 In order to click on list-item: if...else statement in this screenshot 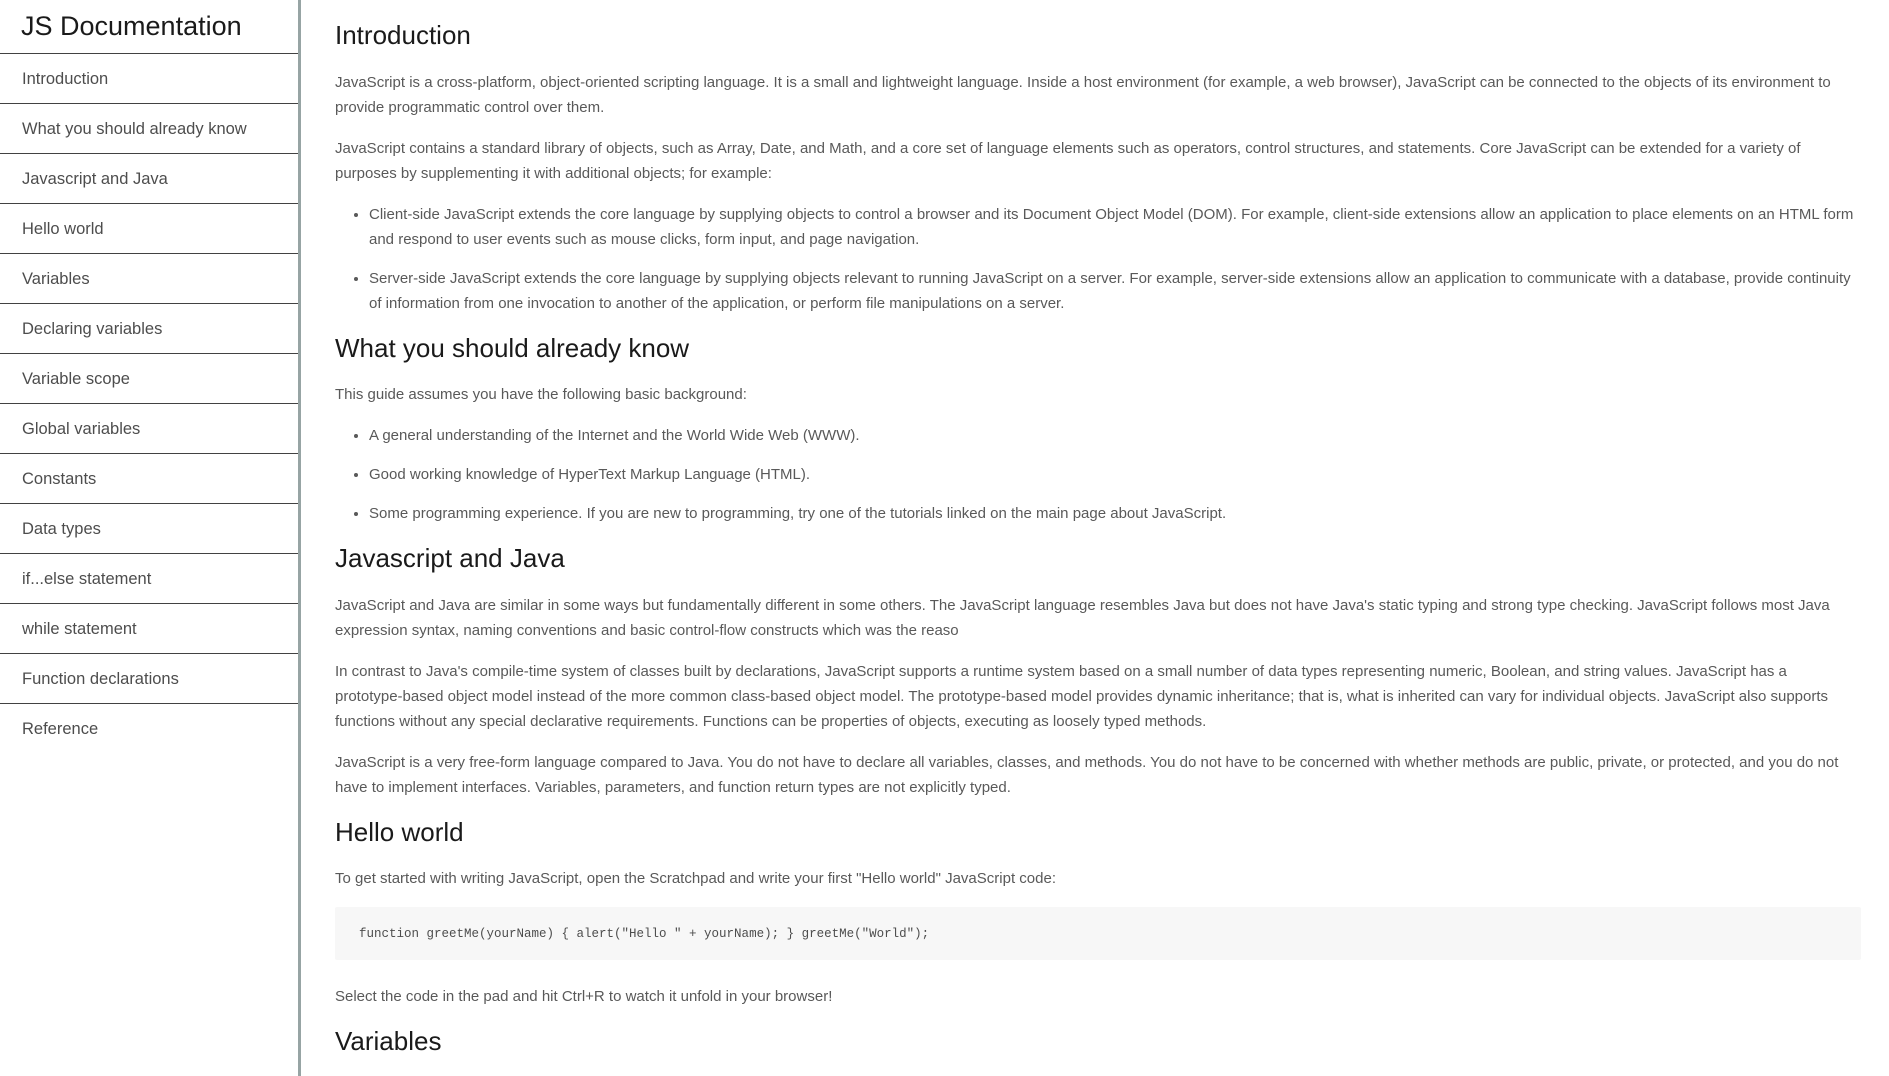, I will do `click(149, 578)`.